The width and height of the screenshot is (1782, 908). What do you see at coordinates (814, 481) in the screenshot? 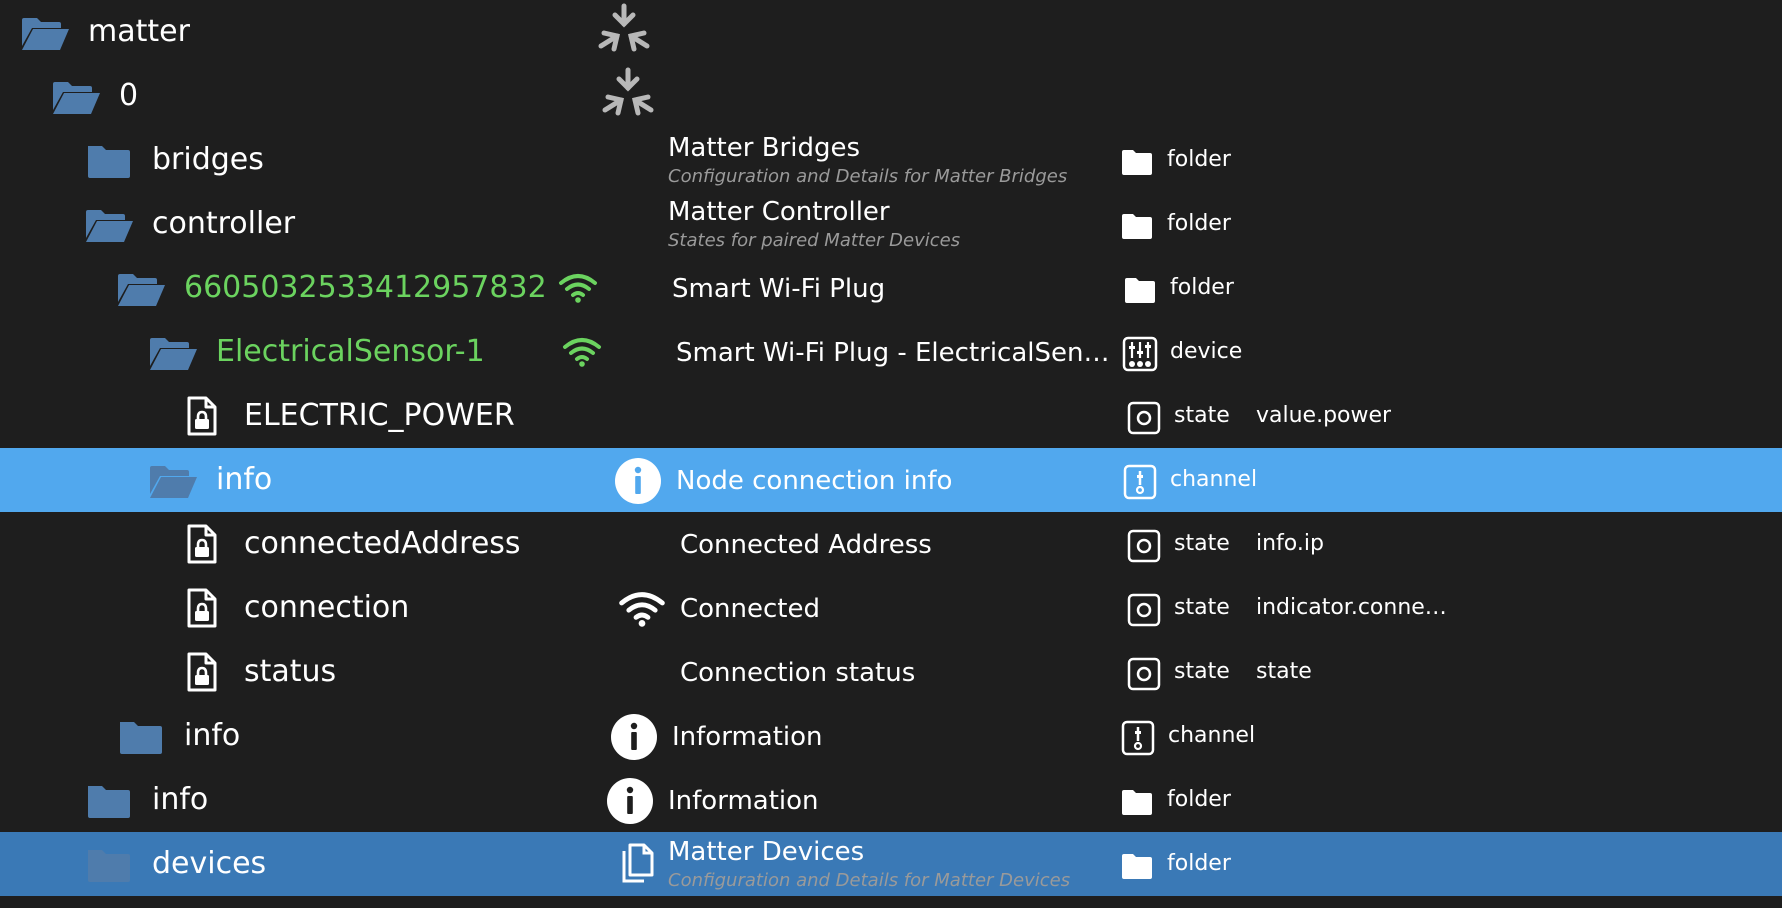
I see `node-title: Node connection info` at bounding box center [814, 481].